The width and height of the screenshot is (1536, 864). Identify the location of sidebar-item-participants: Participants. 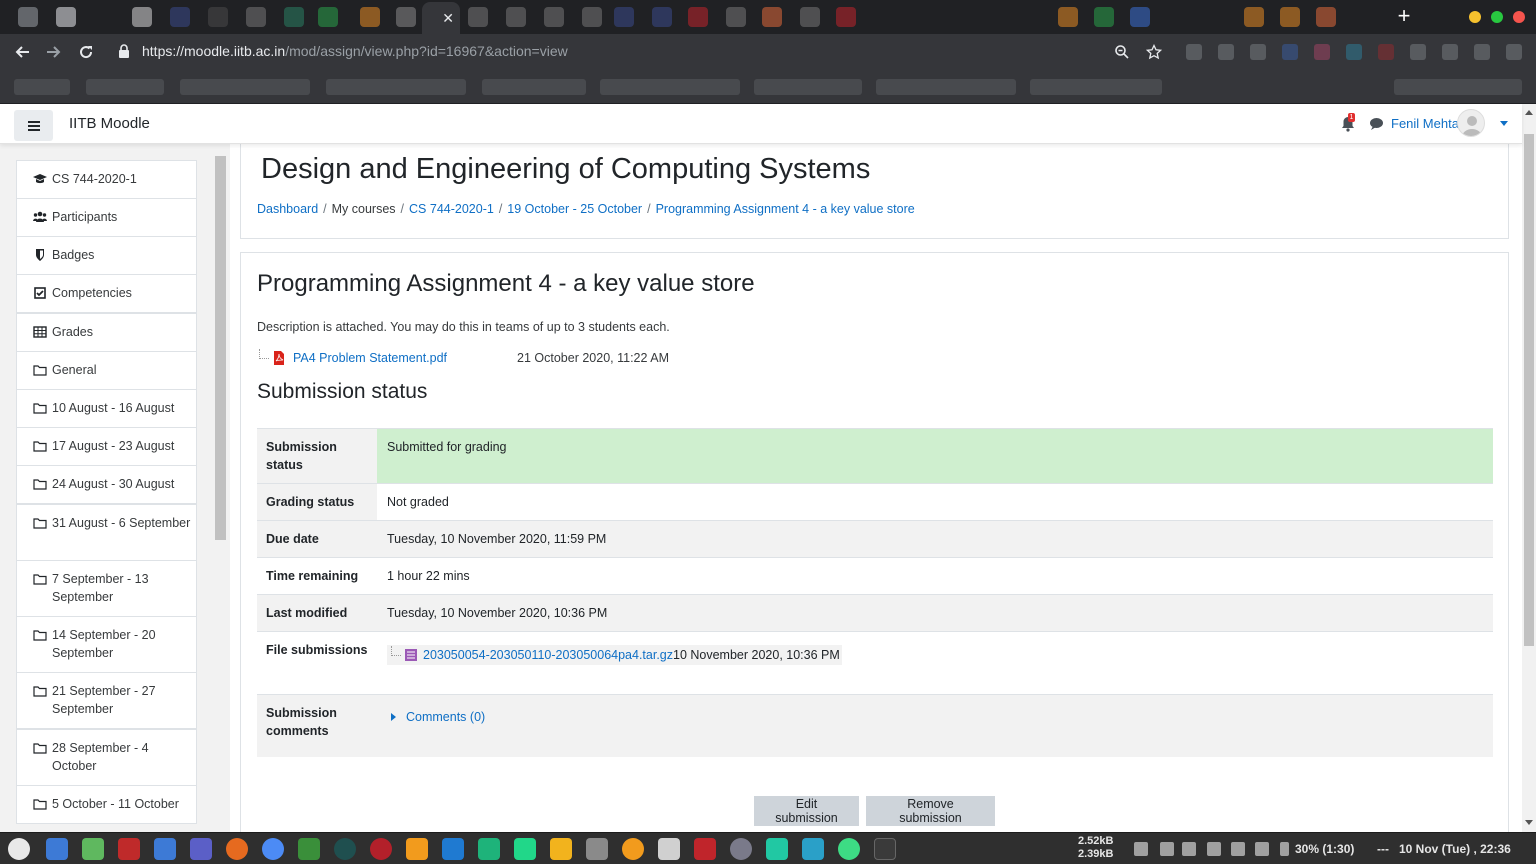
(106, 217).